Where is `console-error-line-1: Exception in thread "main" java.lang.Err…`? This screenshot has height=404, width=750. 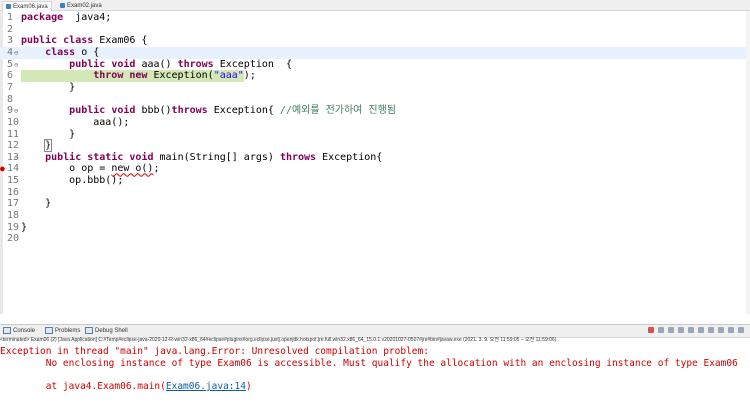 console-error-line-1: Exception in thread "main" java.lang.Err… is located at coordinates (214, 351).